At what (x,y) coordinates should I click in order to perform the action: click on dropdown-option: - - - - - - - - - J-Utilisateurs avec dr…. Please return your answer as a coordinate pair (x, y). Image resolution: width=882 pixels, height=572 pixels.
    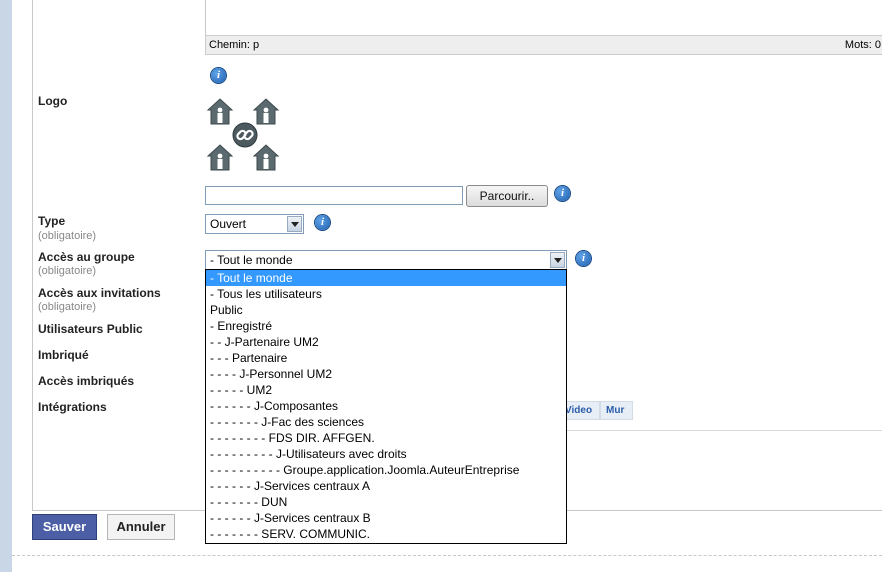
    Looking at the image, I should click on (386, 454).